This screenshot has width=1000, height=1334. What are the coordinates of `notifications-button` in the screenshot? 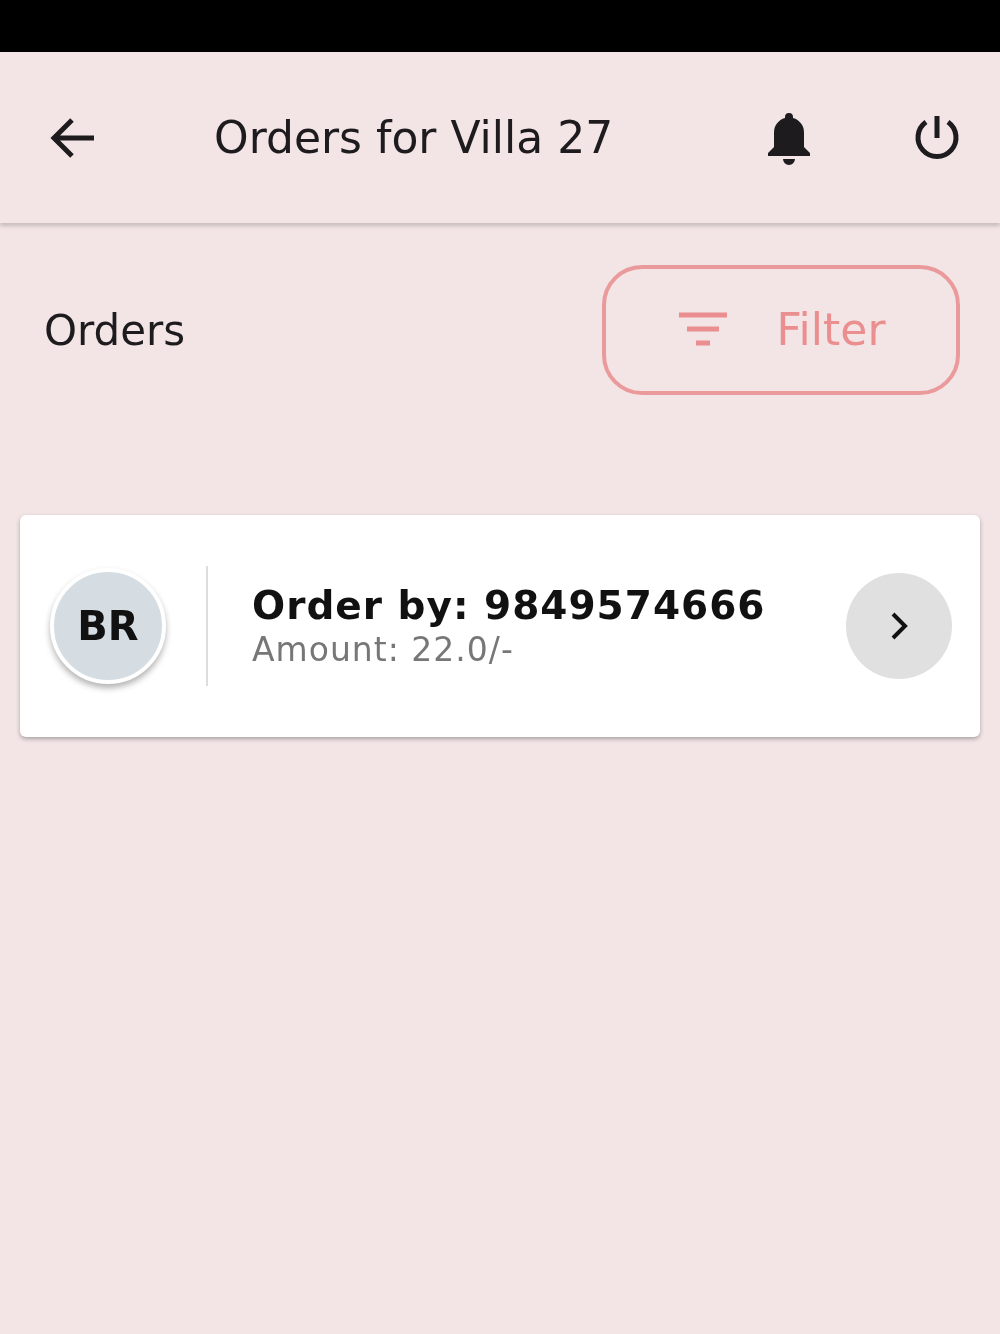 It's located at (789, 137).